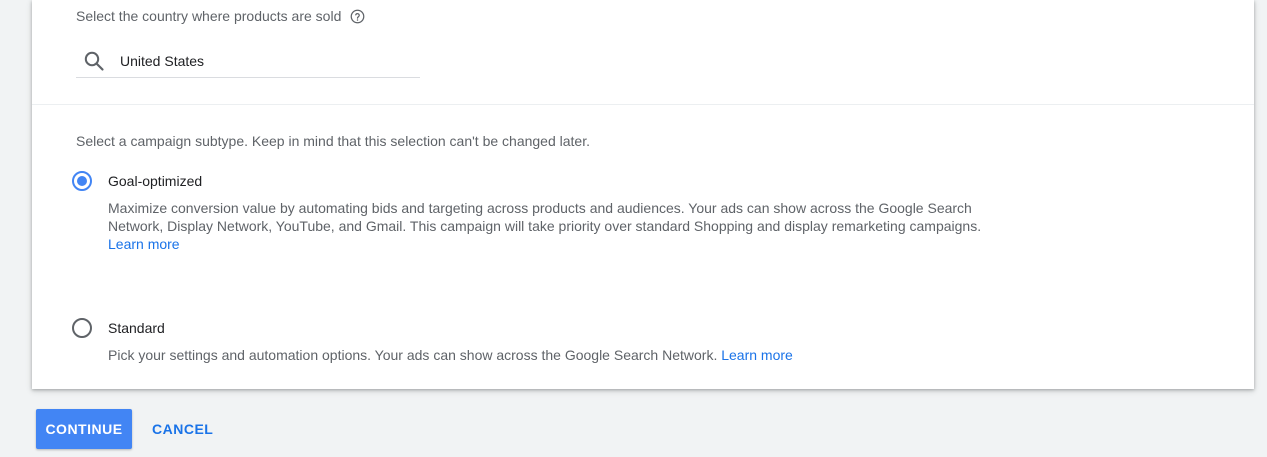 The width and height of the screenshot is (1267, 457). What do you see at coordinates (82, 181) in the screenshot?
I see `goal-optimized-radio` at bounding box center [82, 181].